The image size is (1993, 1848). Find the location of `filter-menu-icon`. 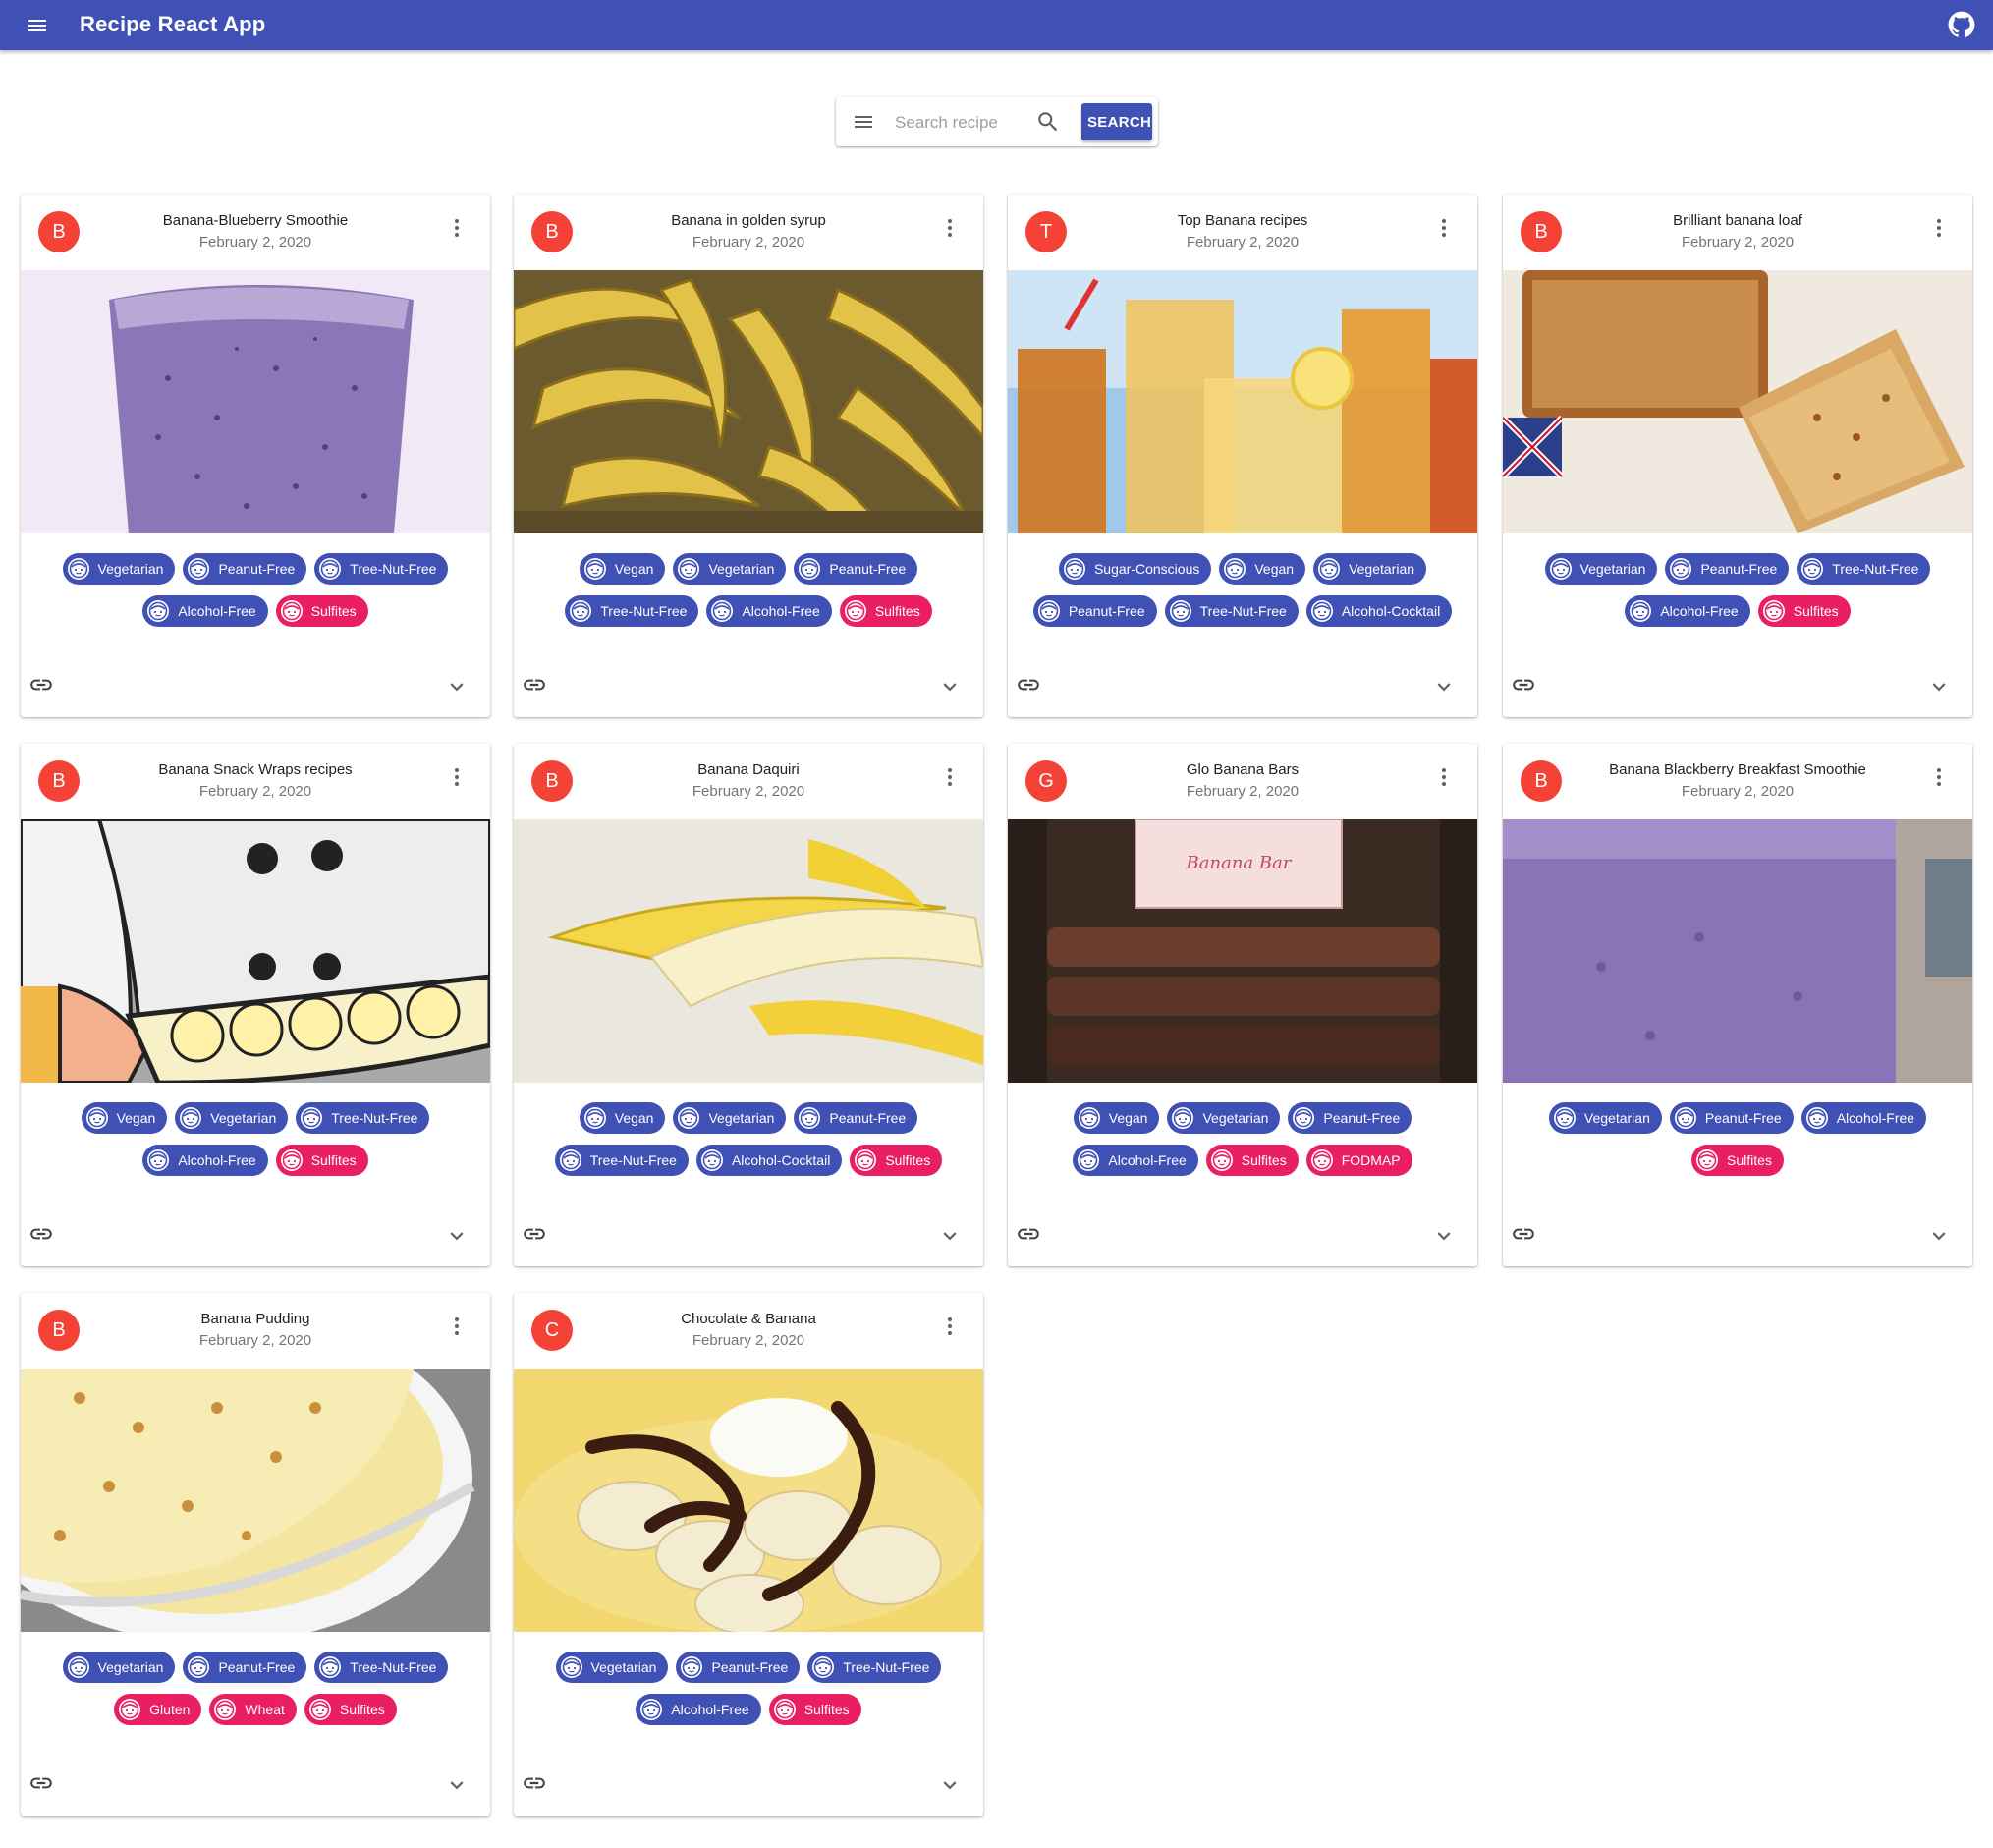

filter-menu-icon is located at coordinates (863, 122).